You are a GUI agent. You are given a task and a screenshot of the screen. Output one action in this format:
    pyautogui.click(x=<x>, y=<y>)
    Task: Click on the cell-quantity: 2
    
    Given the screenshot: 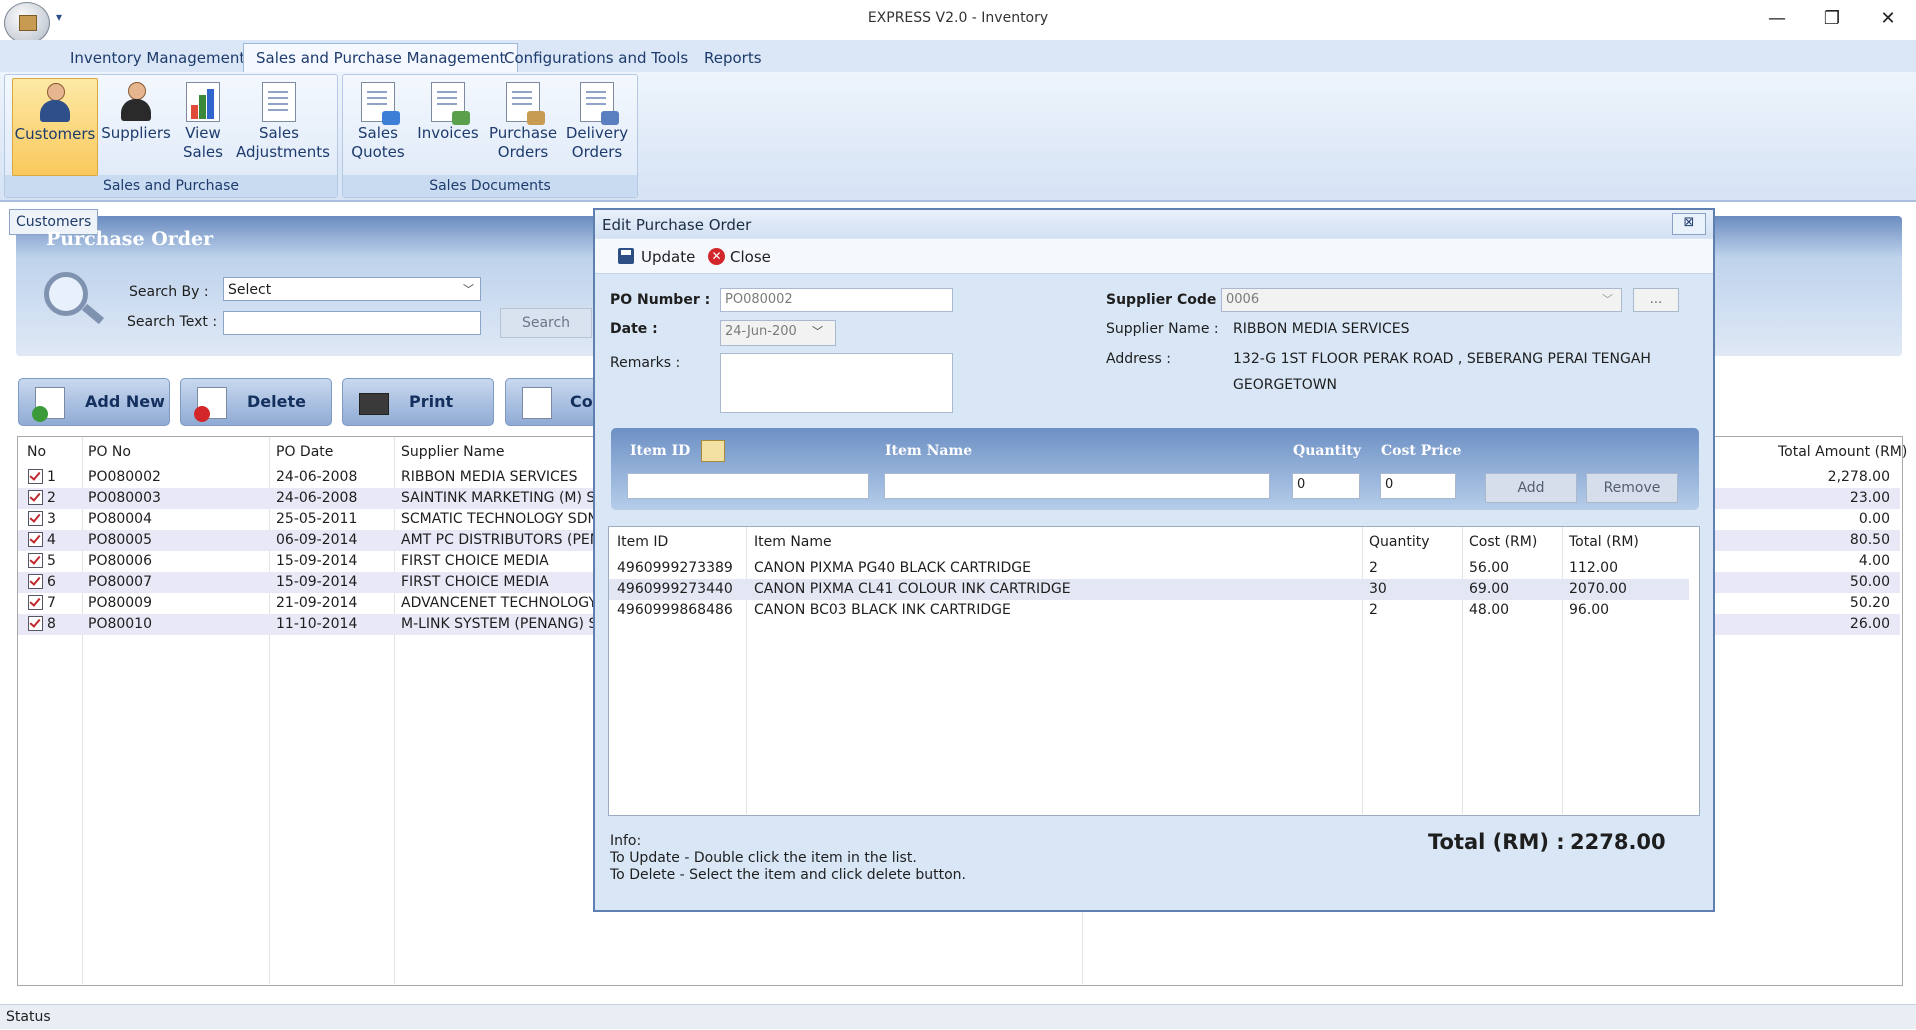 What is the action you would take?
    pyautogui.click(x=1373, y=610)
    